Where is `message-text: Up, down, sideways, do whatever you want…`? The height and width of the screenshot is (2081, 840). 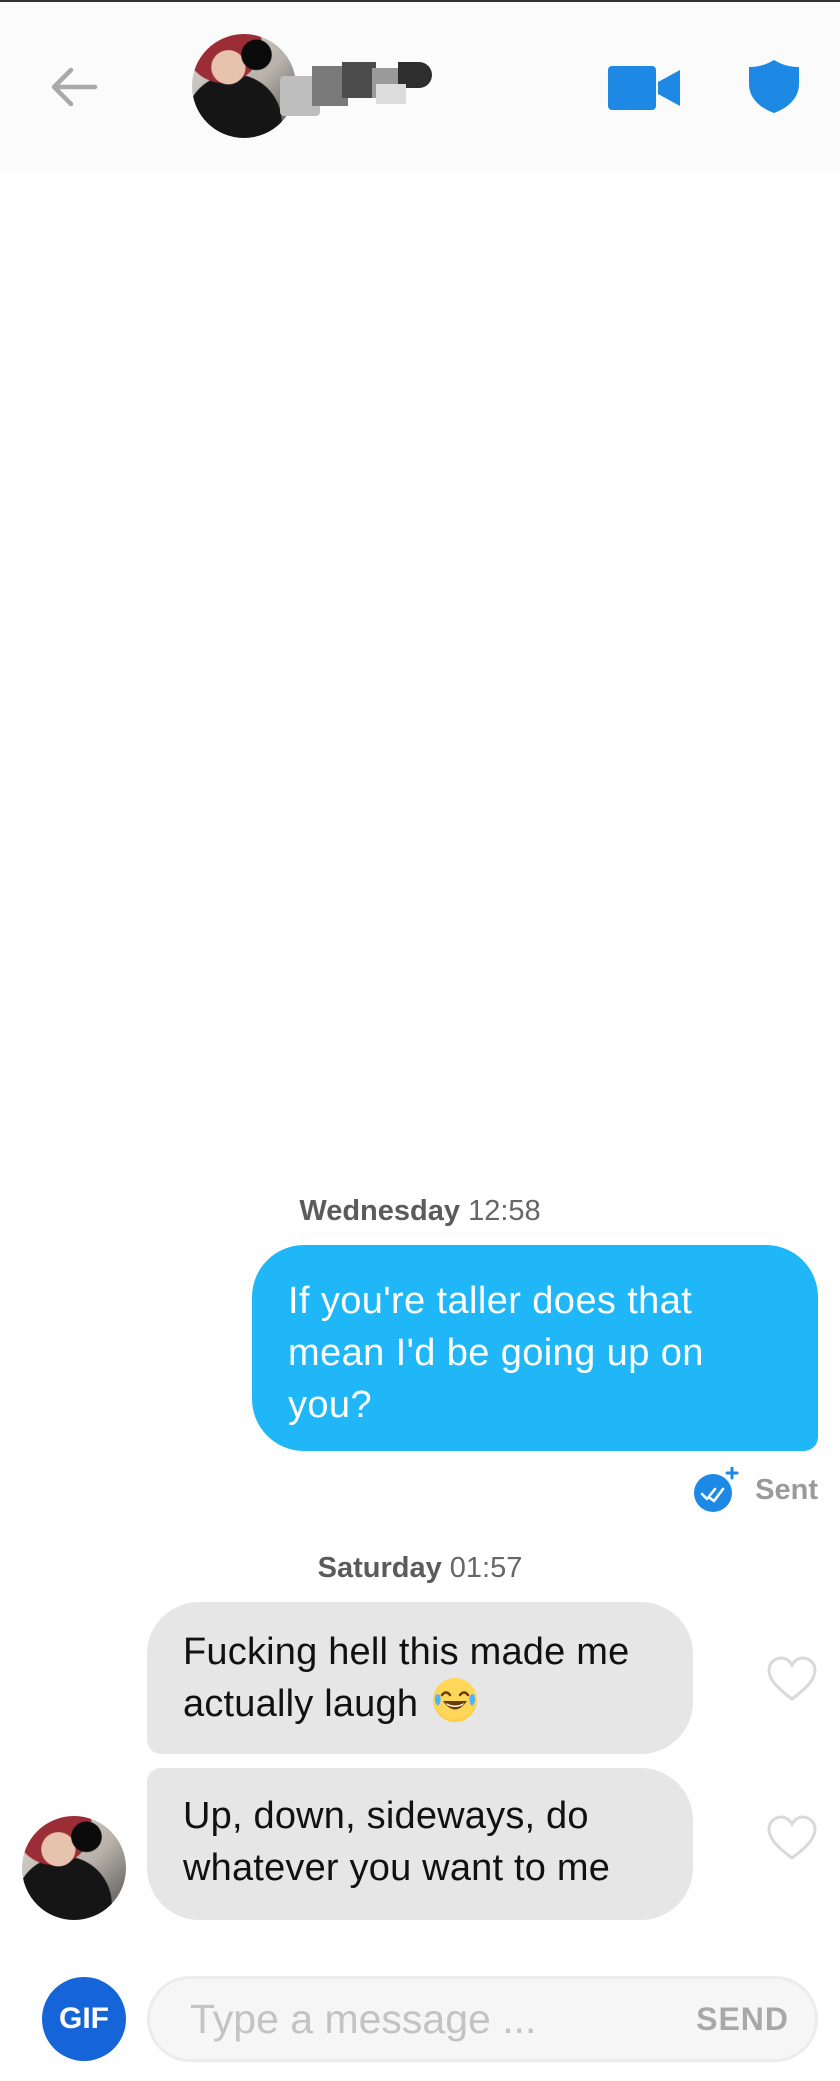
message-text: Up, down, sideways, do whatever you want… is located at coordinates (397, 1842).